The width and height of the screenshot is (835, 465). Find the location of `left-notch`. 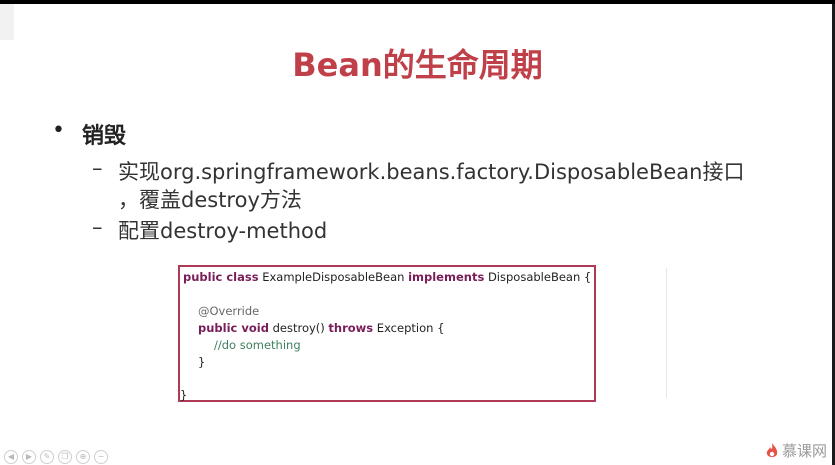

left-notch is located at coordinates (7, 22).